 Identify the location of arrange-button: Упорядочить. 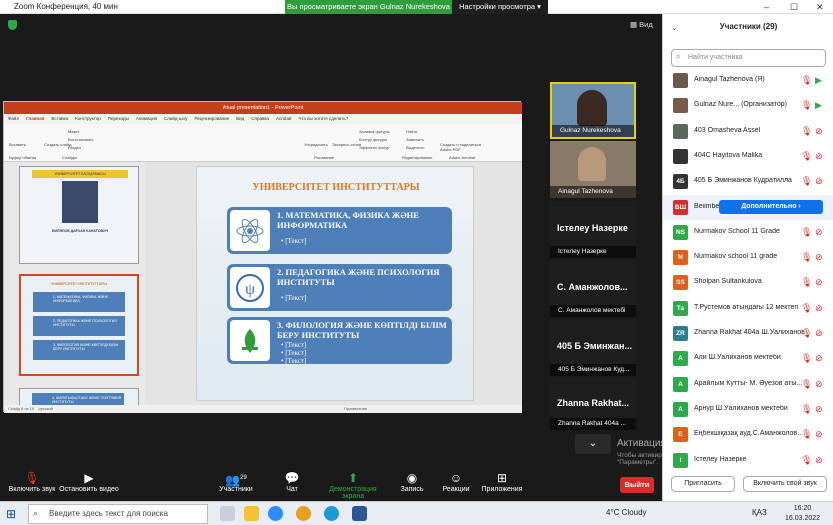
(316, 144).